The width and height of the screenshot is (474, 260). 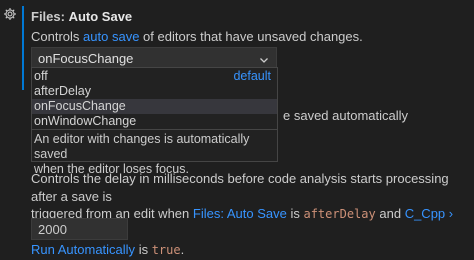 What do you see at coordinates (41, 76) in the screenshot?
I see `option-label: off` at bounding box center [41, 76].